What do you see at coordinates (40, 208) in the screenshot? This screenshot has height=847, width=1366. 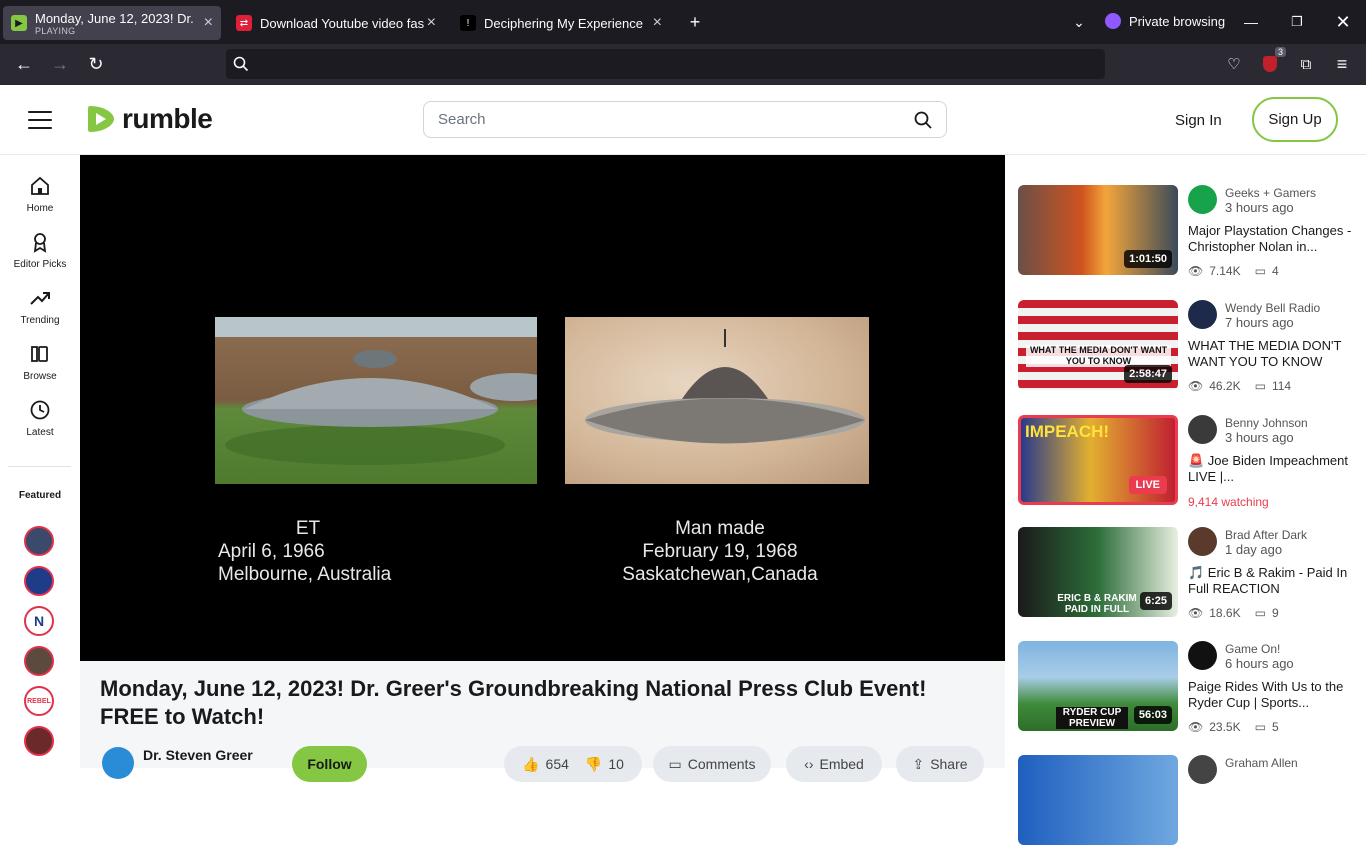 I see `sidebar-item-label: Home` at bounding box center [40, 208].